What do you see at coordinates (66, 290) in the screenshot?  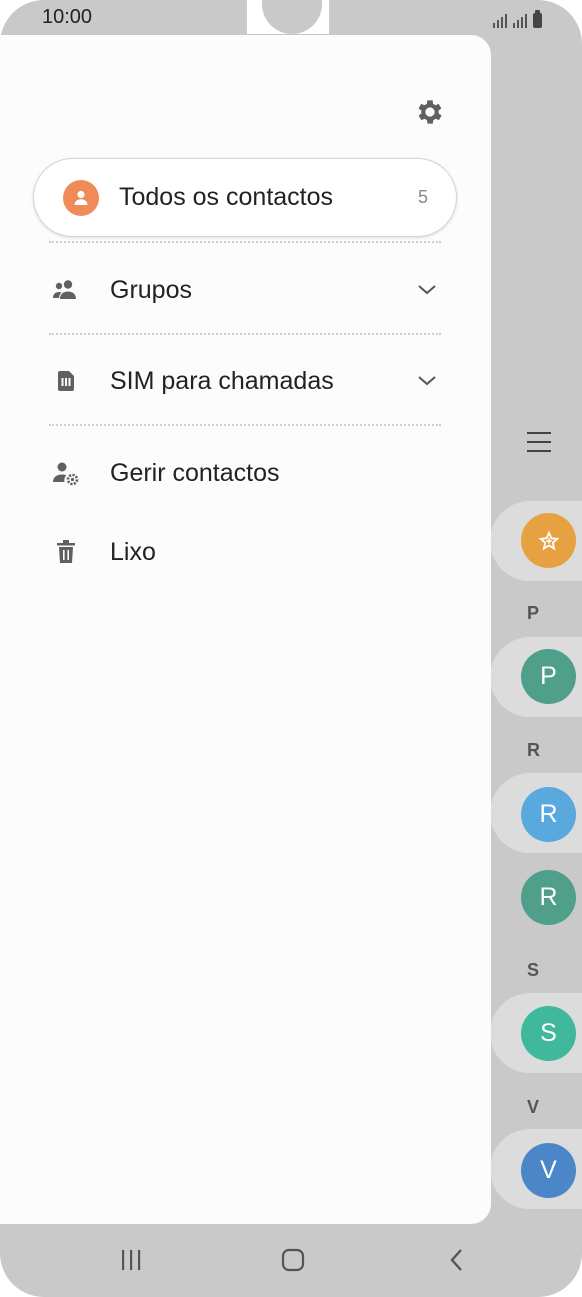 I see `groups-icon` at bounding box center [66, 290].